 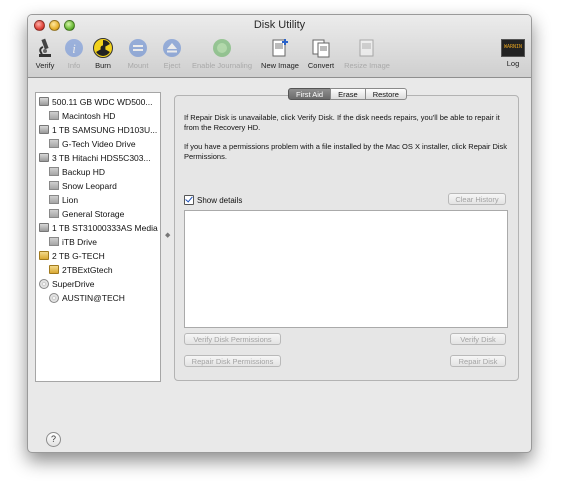 What do you see at coordinates (138, 48) in the screenshot?
I see `mount-icon` at bounding box center [138, 48].